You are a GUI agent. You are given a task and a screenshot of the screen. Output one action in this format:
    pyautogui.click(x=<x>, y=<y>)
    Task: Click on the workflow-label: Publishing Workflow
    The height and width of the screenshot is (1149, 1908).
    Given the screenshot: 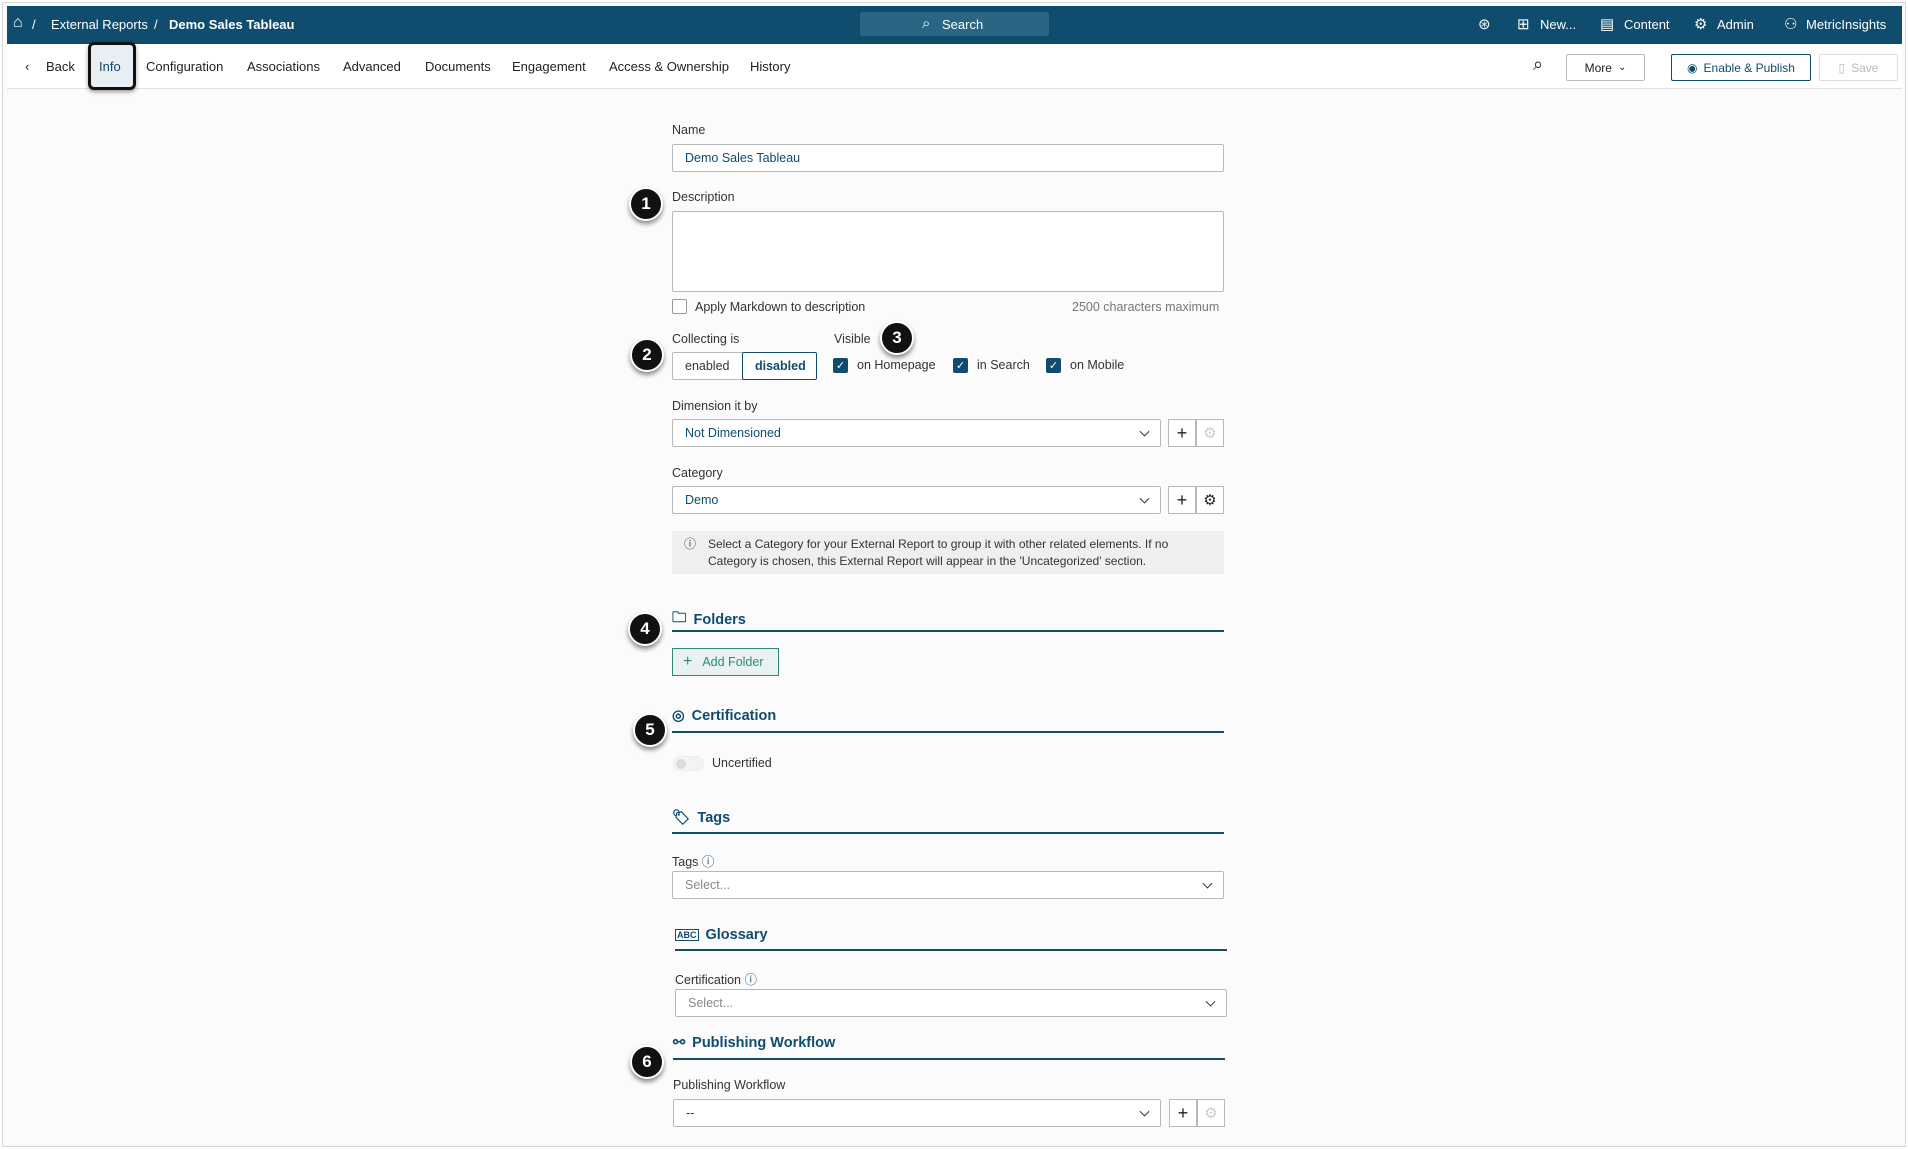 What is the action you would take?
    pyautogui.click(x=729, y=1085)
    